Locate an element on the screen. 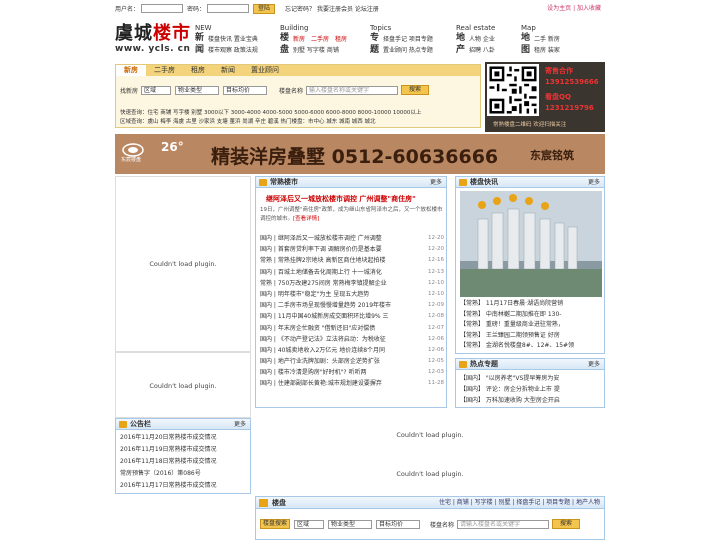 The image size is (720, 540). nav-new-house: 新房 is located at coordinates (299, 39).